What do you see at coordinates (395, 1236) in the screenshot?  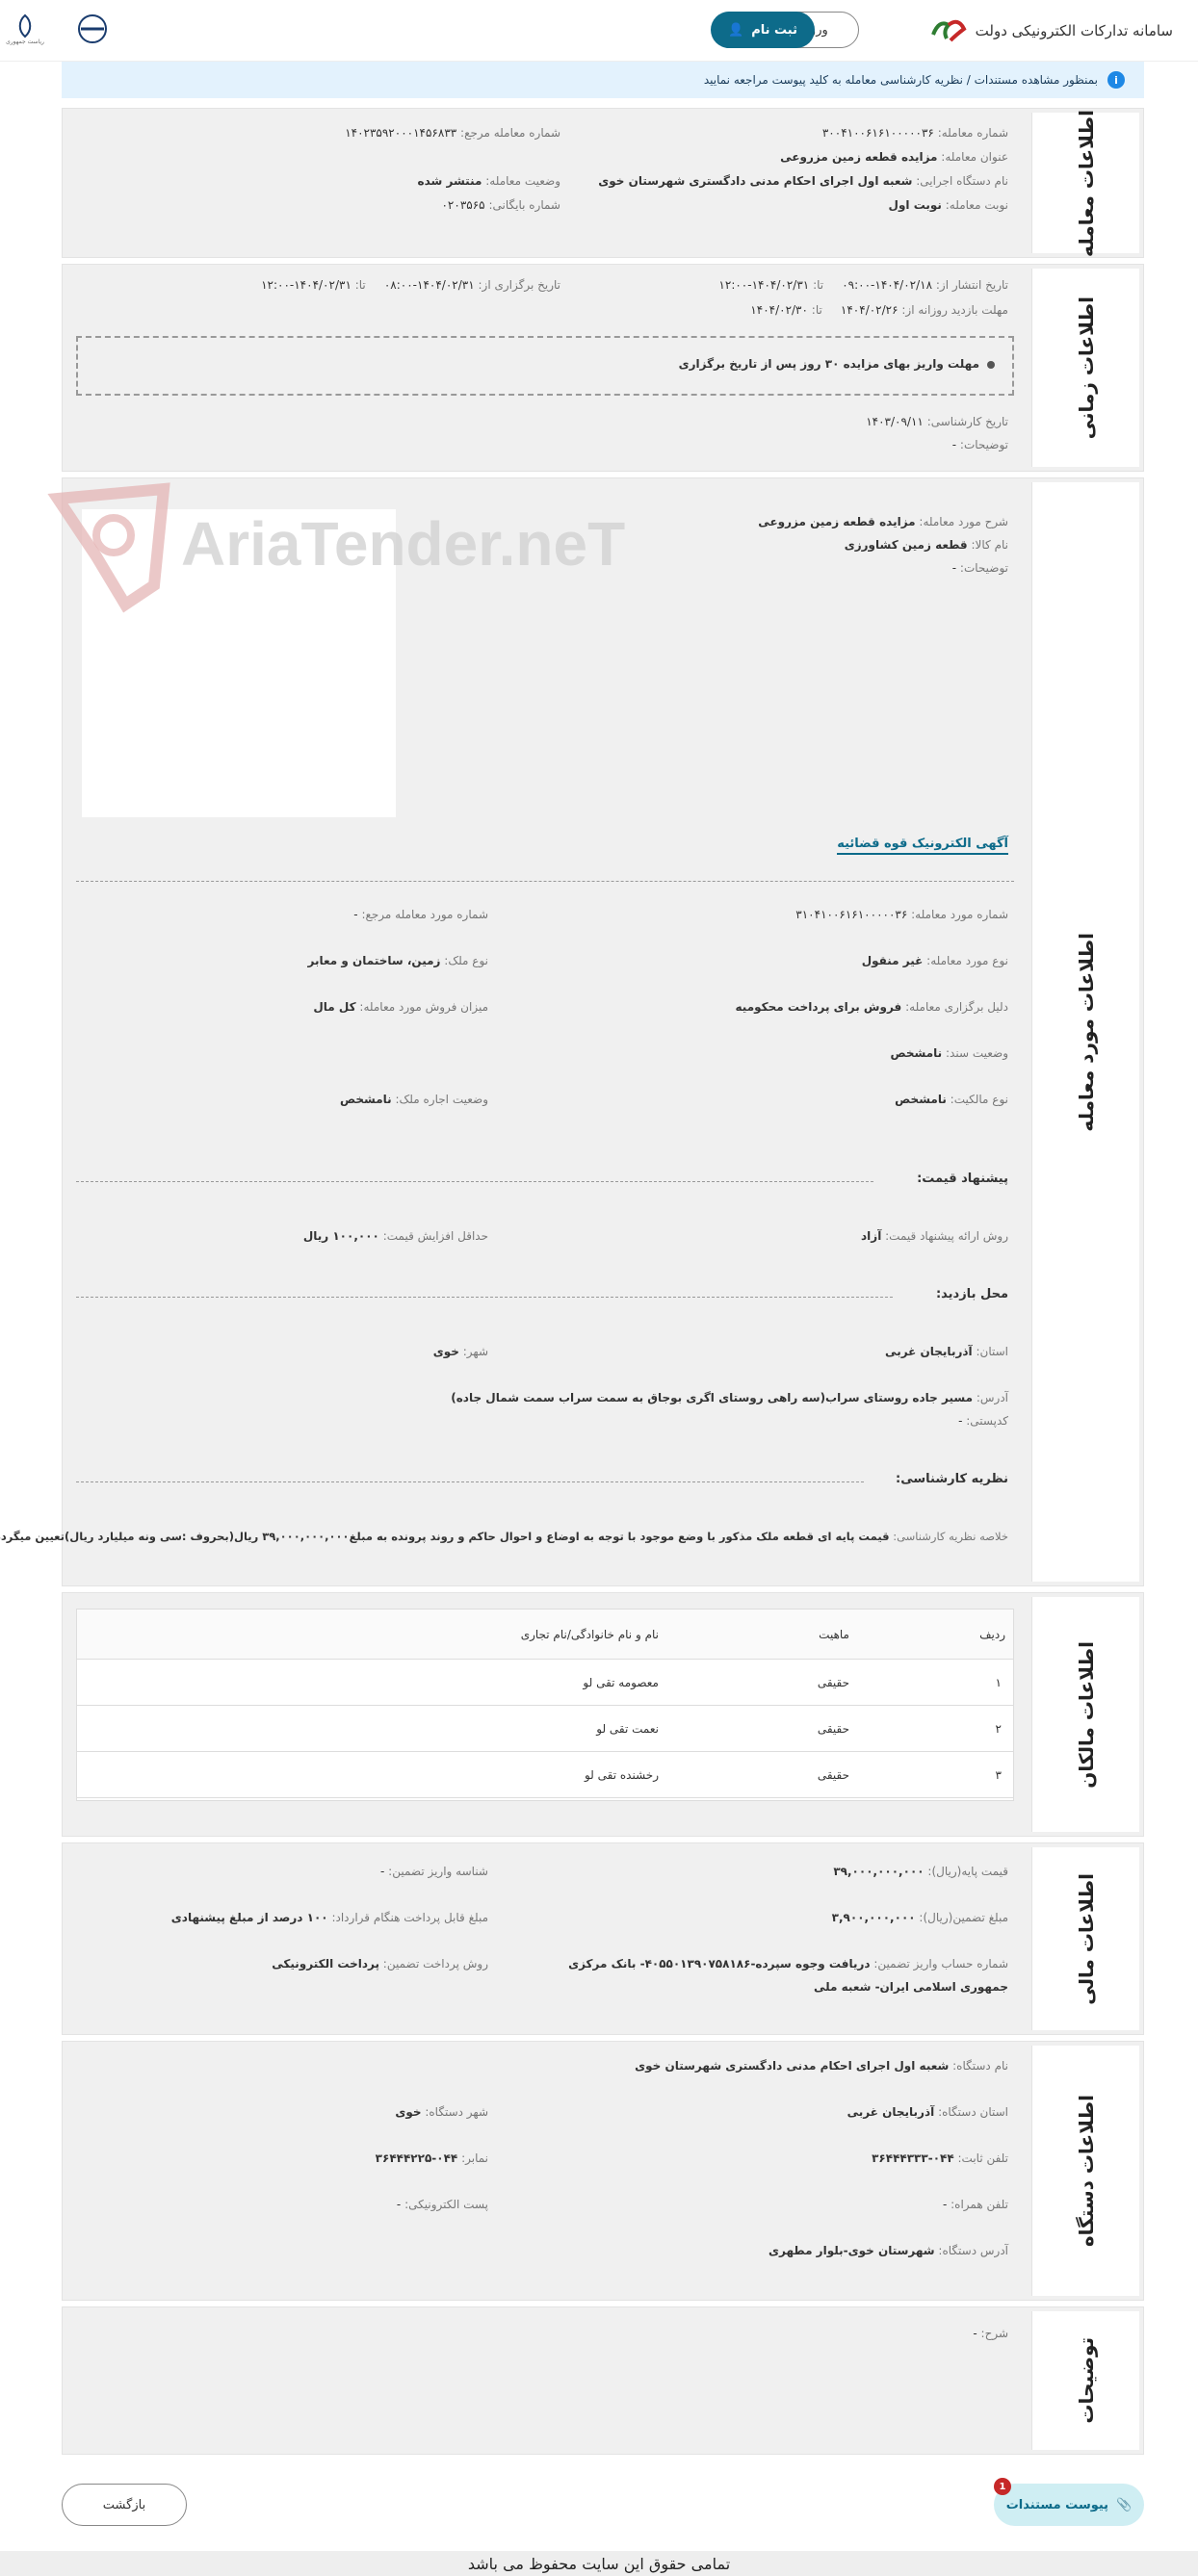 I see `min-increase: حداقل افزایش قیمت: ۱۰۰,۰۰۰ ریال` at bounding box center [395, 1236].